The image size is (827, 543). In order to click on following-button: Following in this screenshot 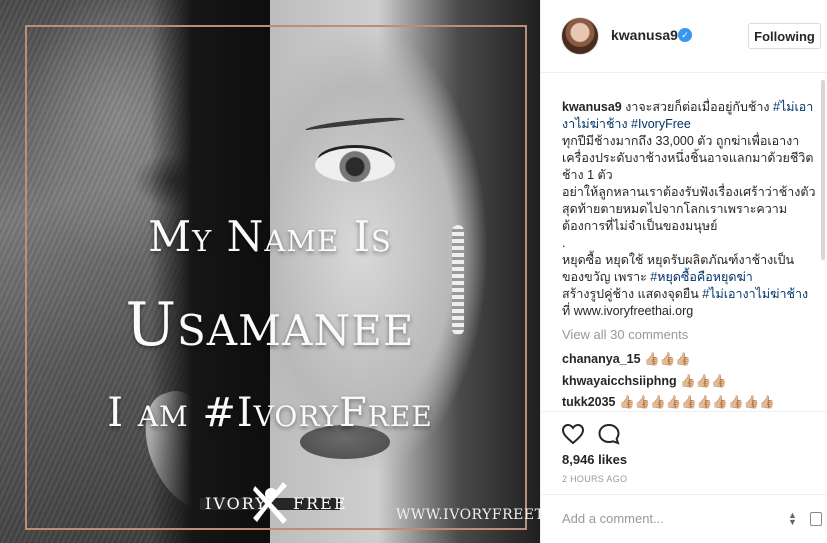, I will do `click(784, 36)`.